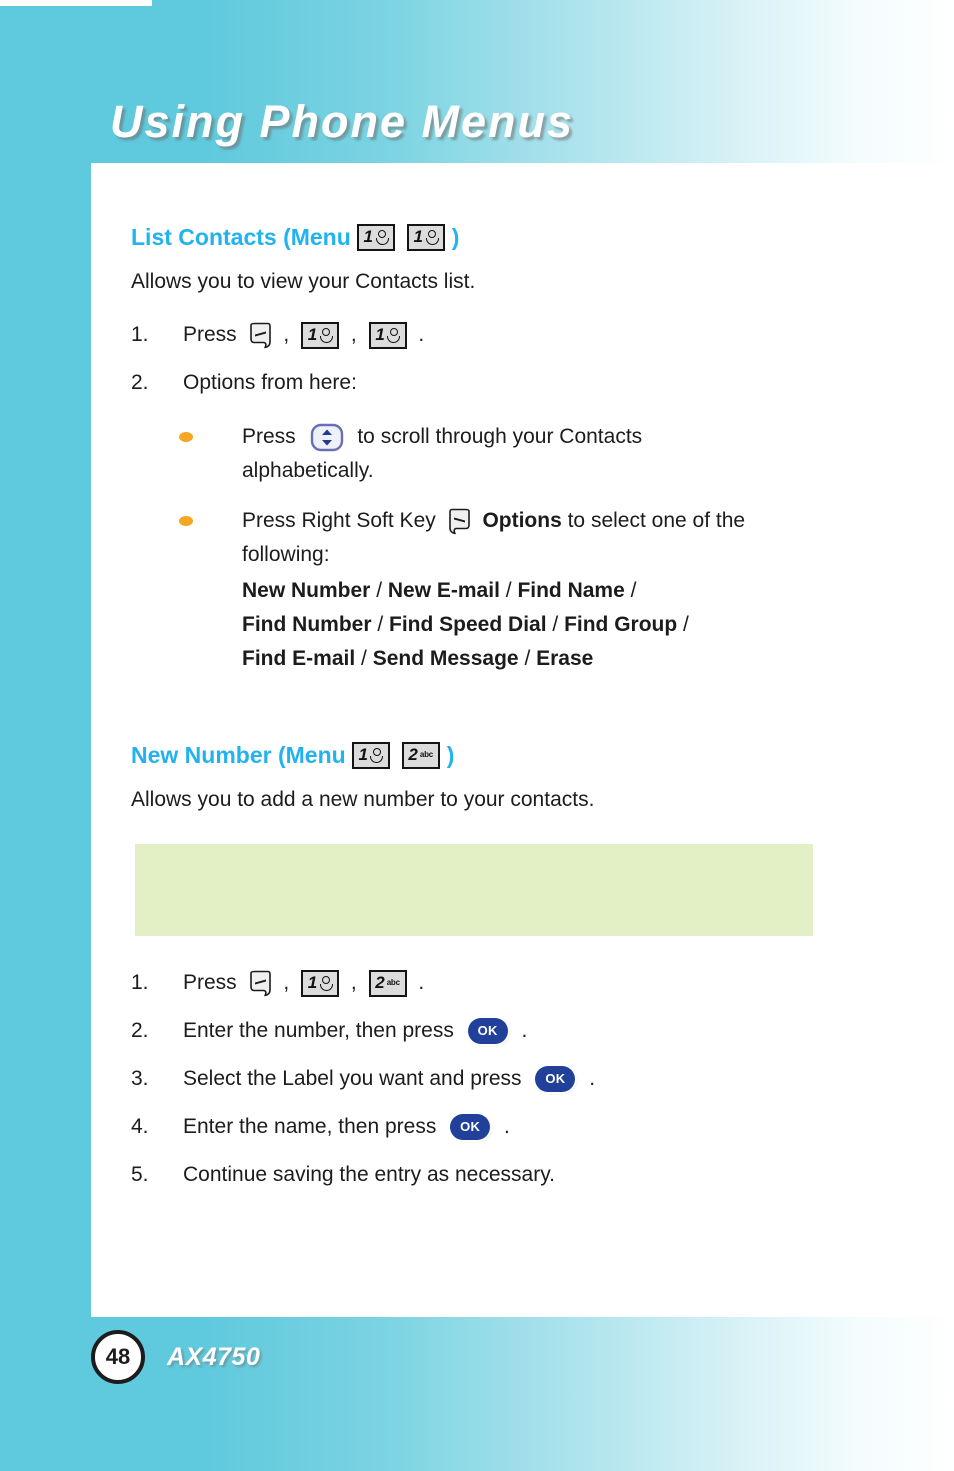  I want to click on section-heading-text: New Number (Menu, so click(238, 755).